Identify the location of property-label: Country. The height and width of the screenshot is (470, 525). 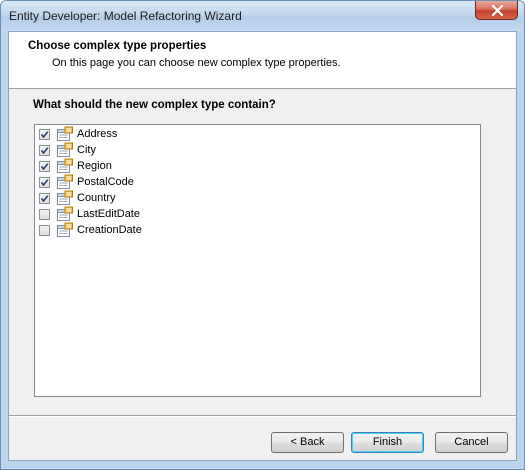
(96, 198).